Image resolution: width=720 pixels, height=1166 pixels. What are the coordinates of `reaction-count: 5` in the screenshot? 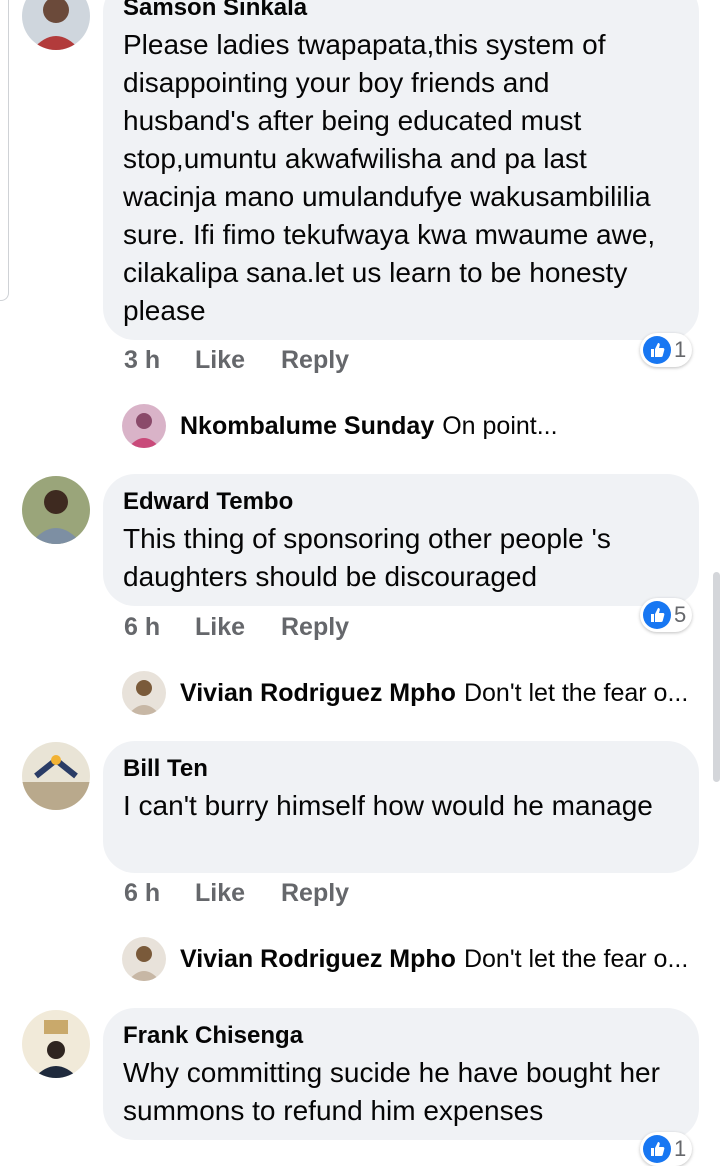 It's located at (680, 614).